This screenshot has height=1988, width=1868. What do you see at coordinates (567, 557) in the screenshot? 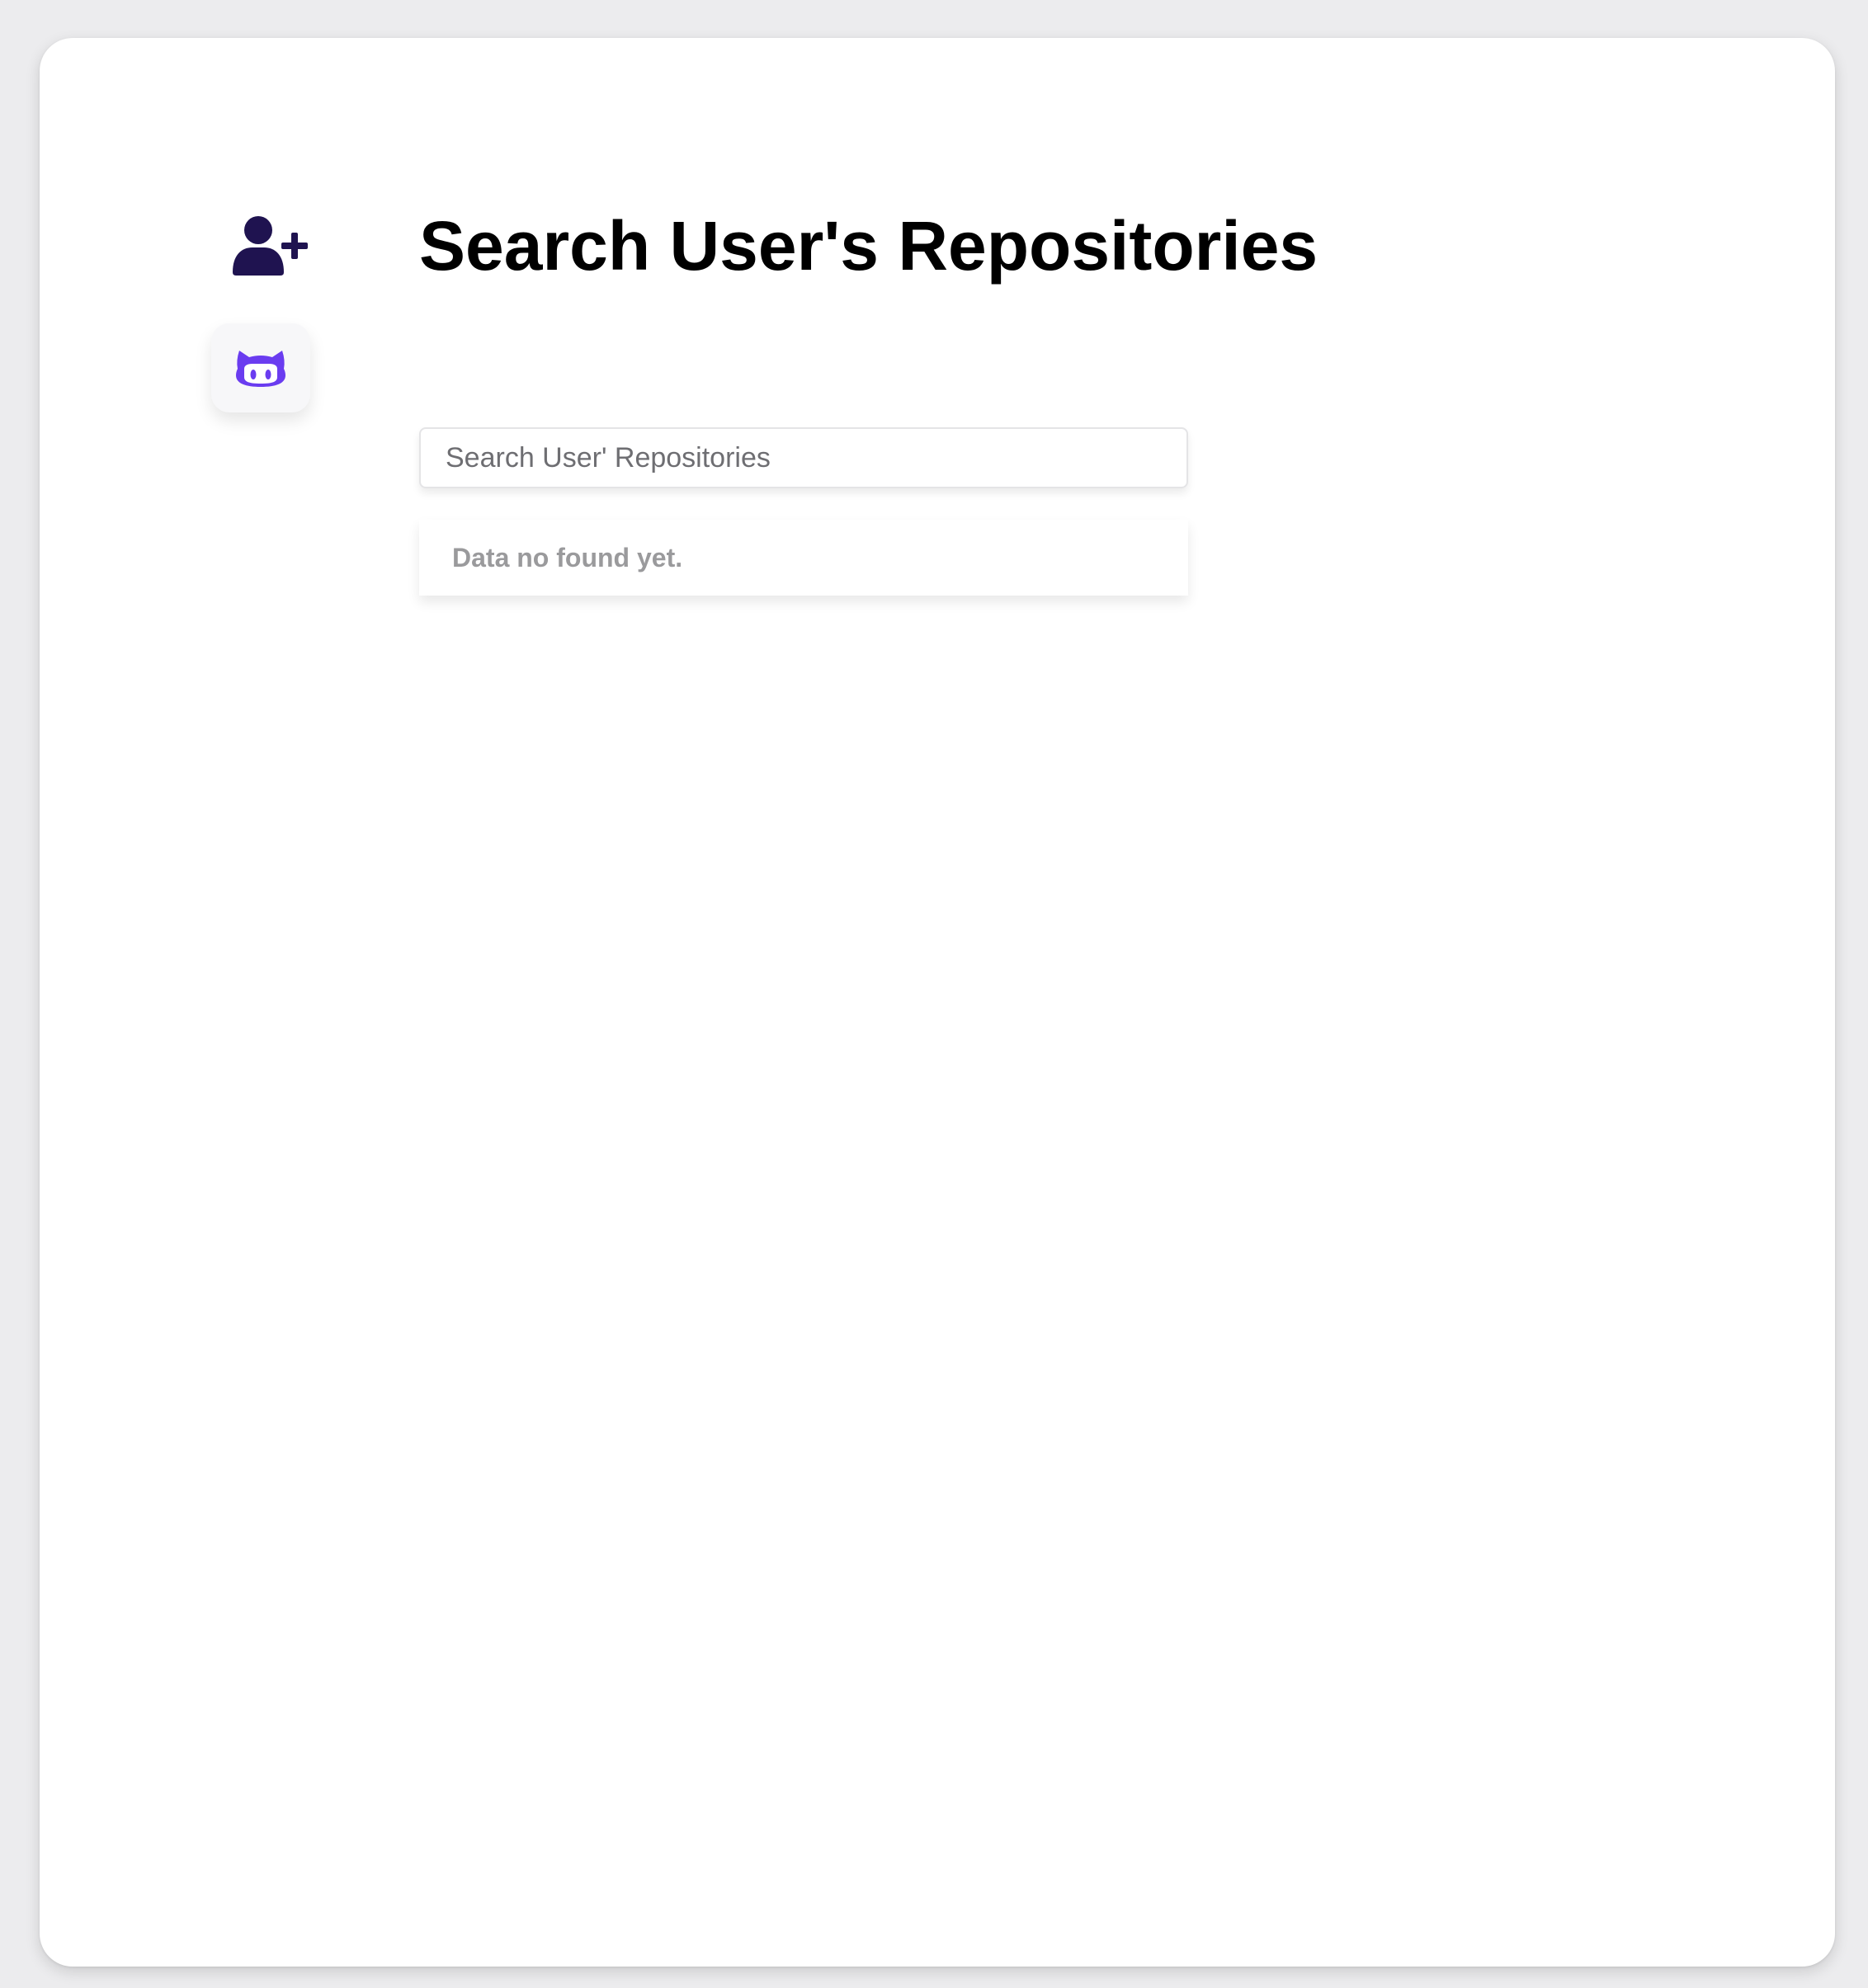
I see `empty-state-message: Data no found yet.` at bounding box center [567, 557].